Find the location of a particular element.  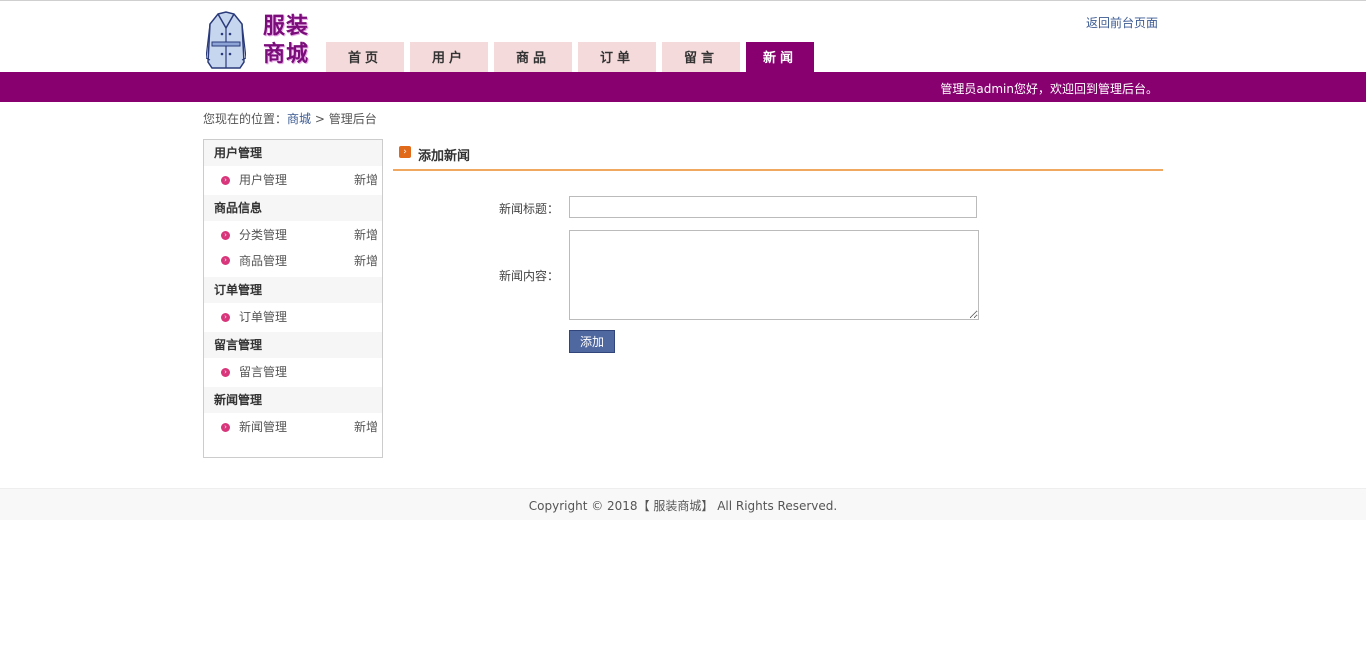

sidebar-item-category-management: › 分类管理 新增 is located at coordinates (293, 234).